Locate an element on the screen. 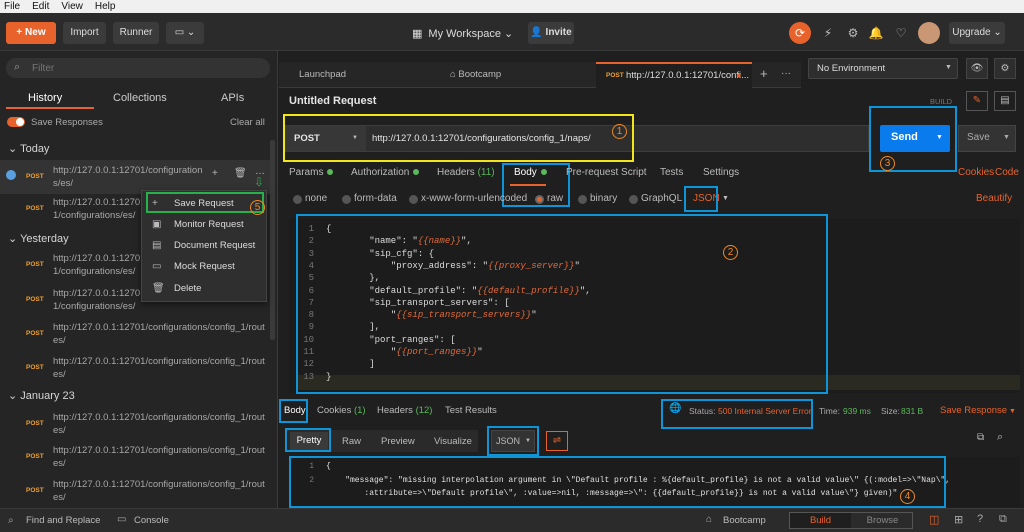 This screenshot has height=532, width=1024. wrap-lines-icon: ⇌ is located at coordinates (557, 441).